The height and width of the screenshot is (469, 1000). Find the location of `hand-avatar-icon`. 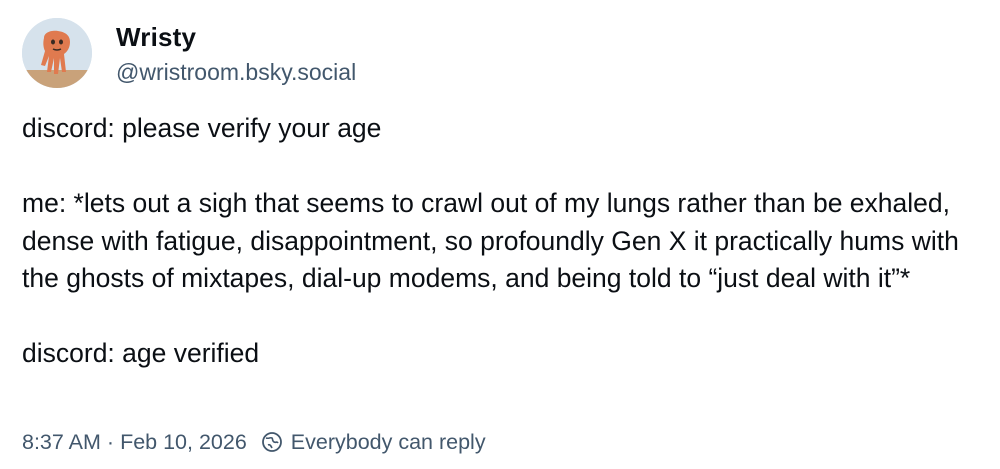

hand-avatar-icon is located at coordinates (57, 53).